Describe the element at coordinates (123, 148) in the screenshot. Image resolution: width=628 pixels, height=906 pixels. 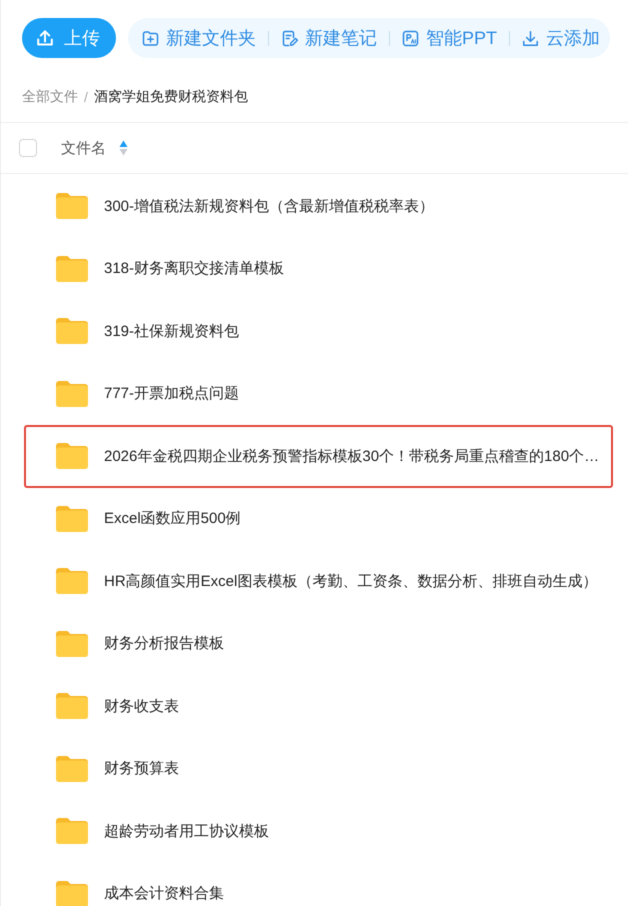
I see `sort-icon` at that location.